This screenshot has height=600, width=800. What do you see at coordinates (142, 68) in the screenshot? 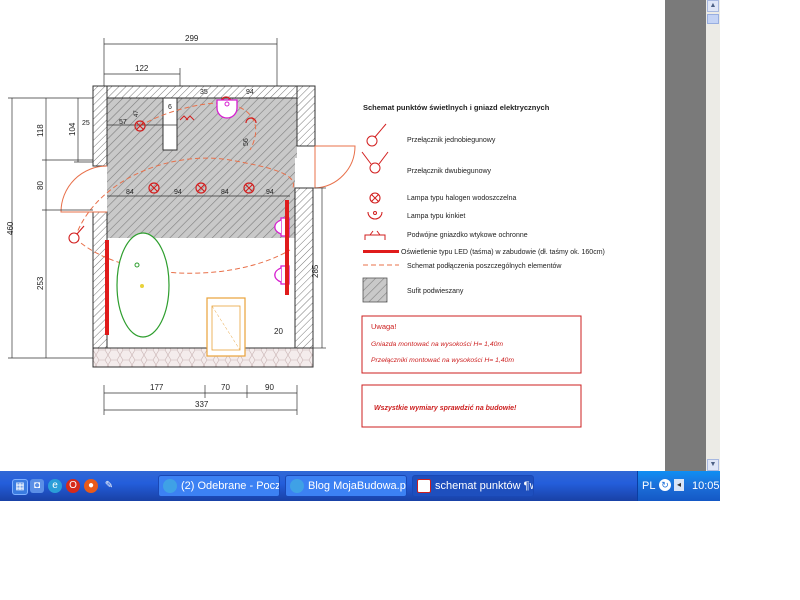
I see `dim-top-sub: 122` at bounding box center [142, 68].